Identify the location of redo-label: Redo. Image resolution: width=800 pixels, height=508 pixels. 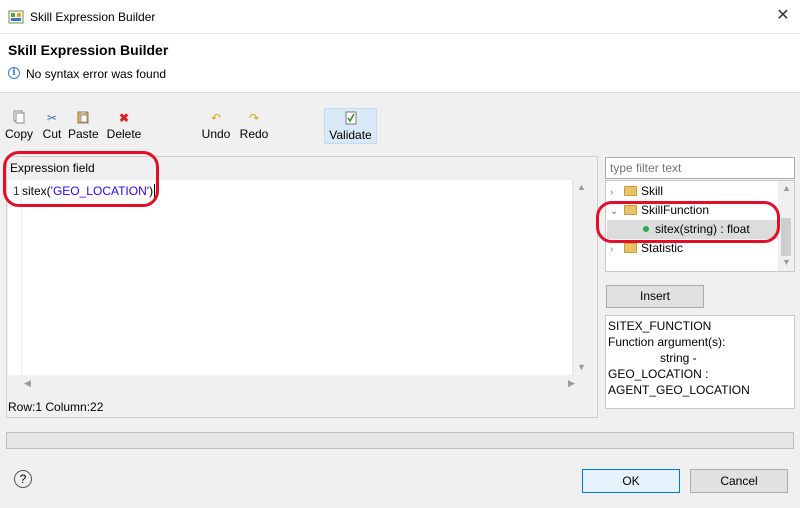
(254, 134).